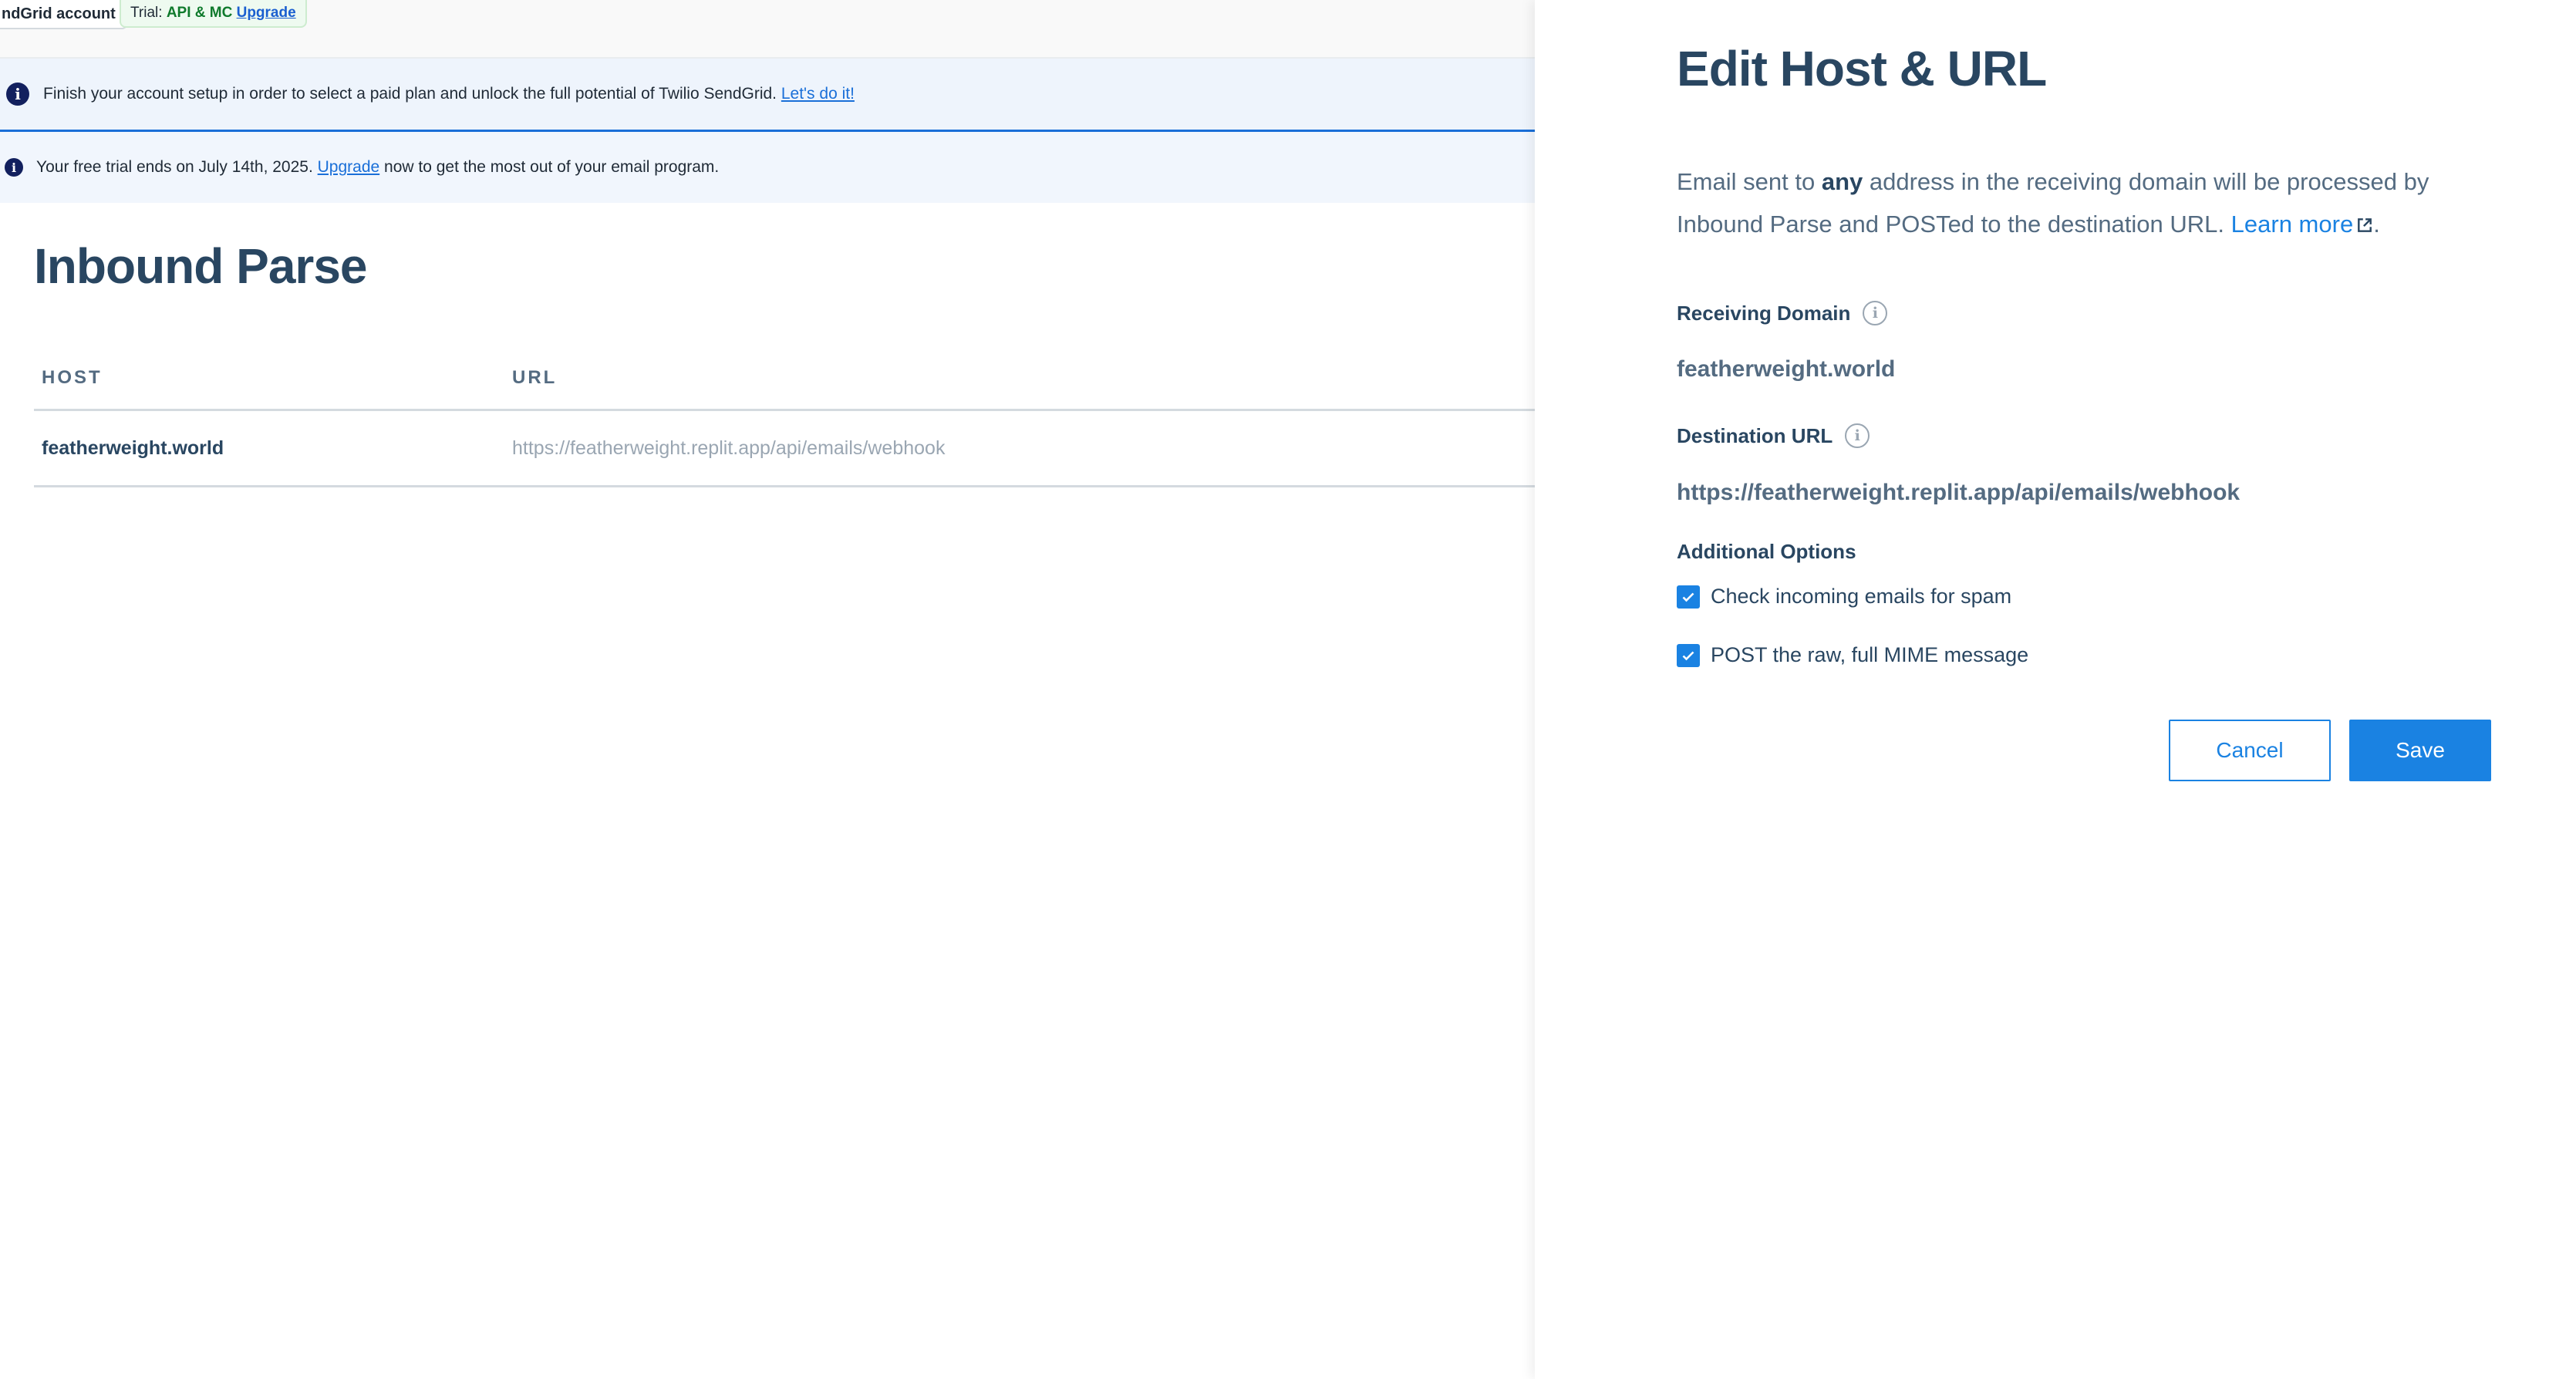 Image resolution: width=2576 pixels, height=1379 pixels. Describe the element at coordinates (64, 14) in the screenshot. I see `account-pill: ndGrid account` at that location.